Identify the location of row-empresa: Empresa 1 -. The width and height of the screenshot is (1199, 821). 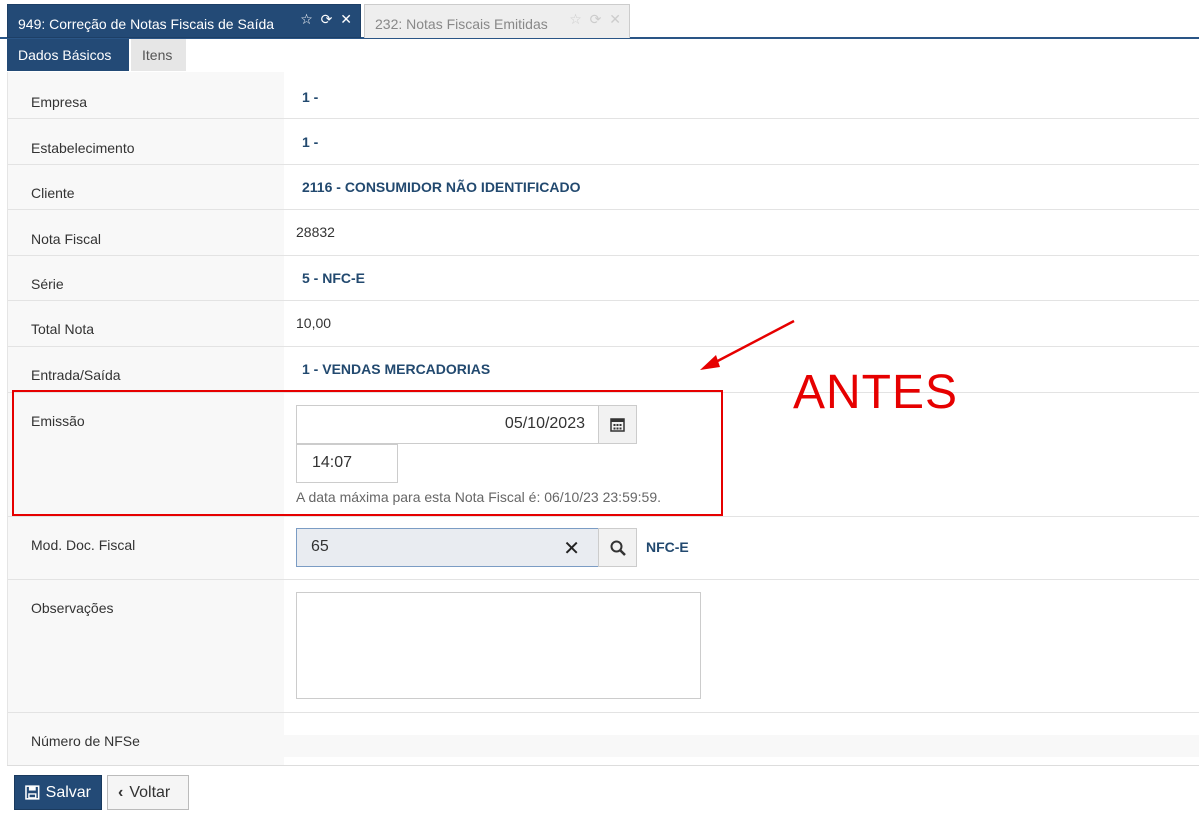
(603, 95).